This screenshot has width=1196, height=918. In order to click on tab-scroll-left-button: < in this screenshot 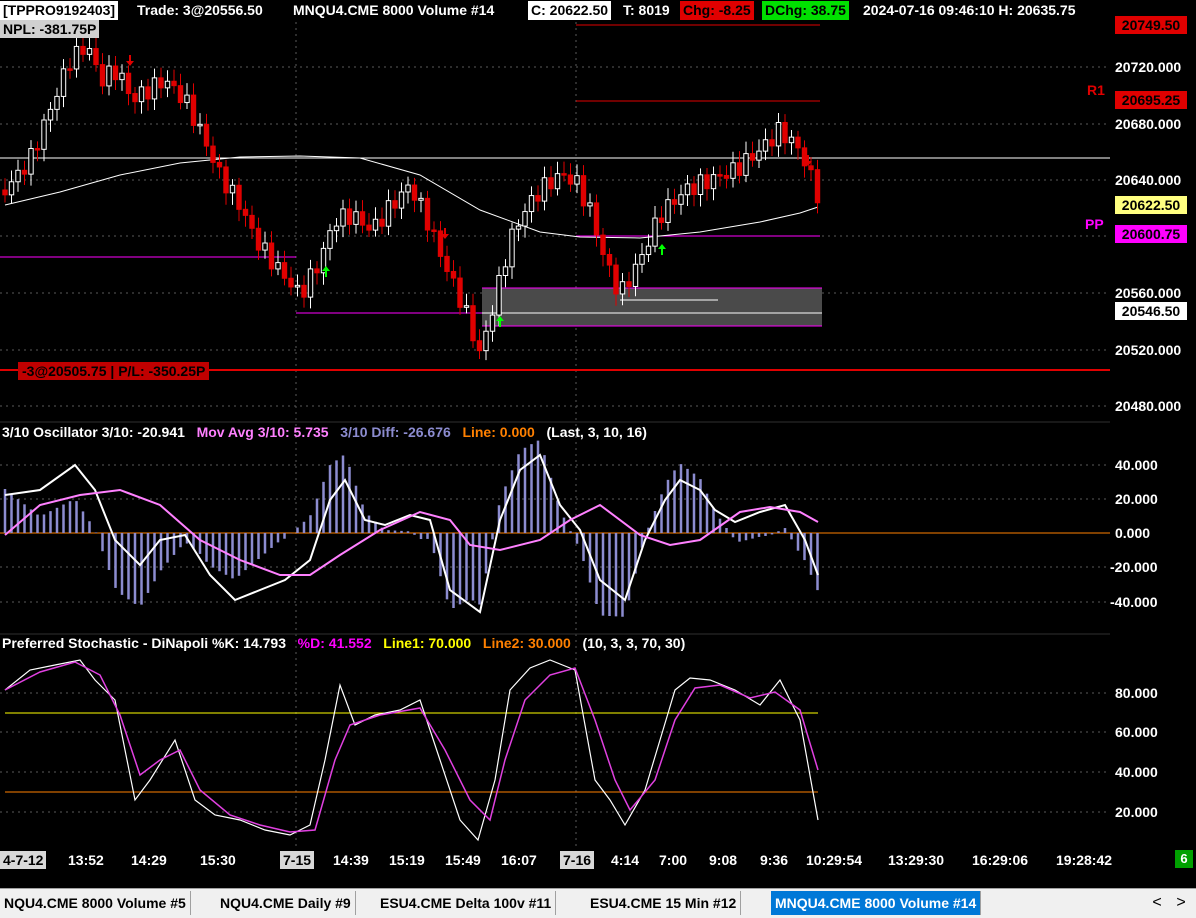, I will do `click(1157, 903)`.